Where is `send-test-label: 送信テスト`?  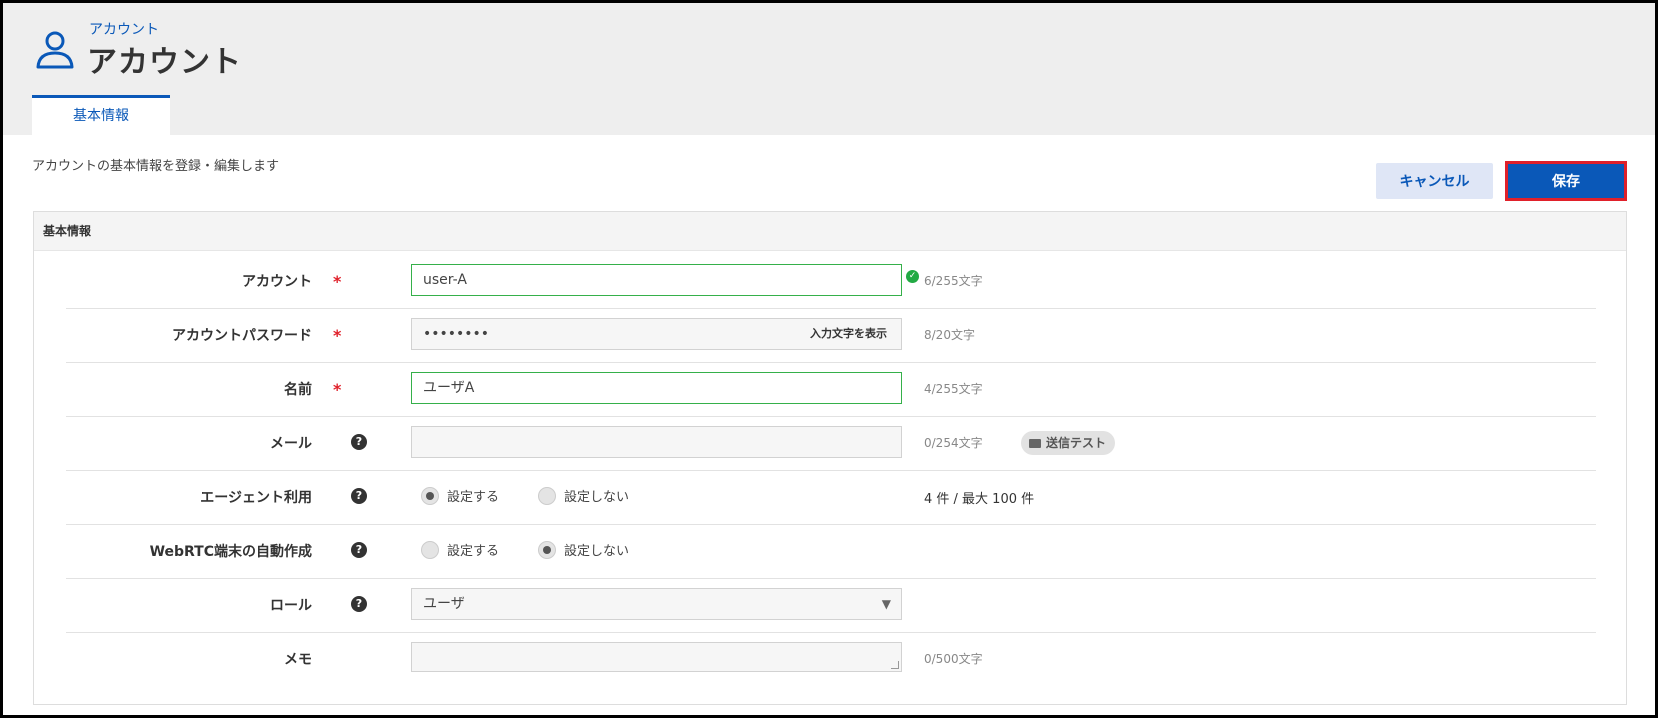 send-test-label: 送信テスト is located at coordinates (1076, 443).